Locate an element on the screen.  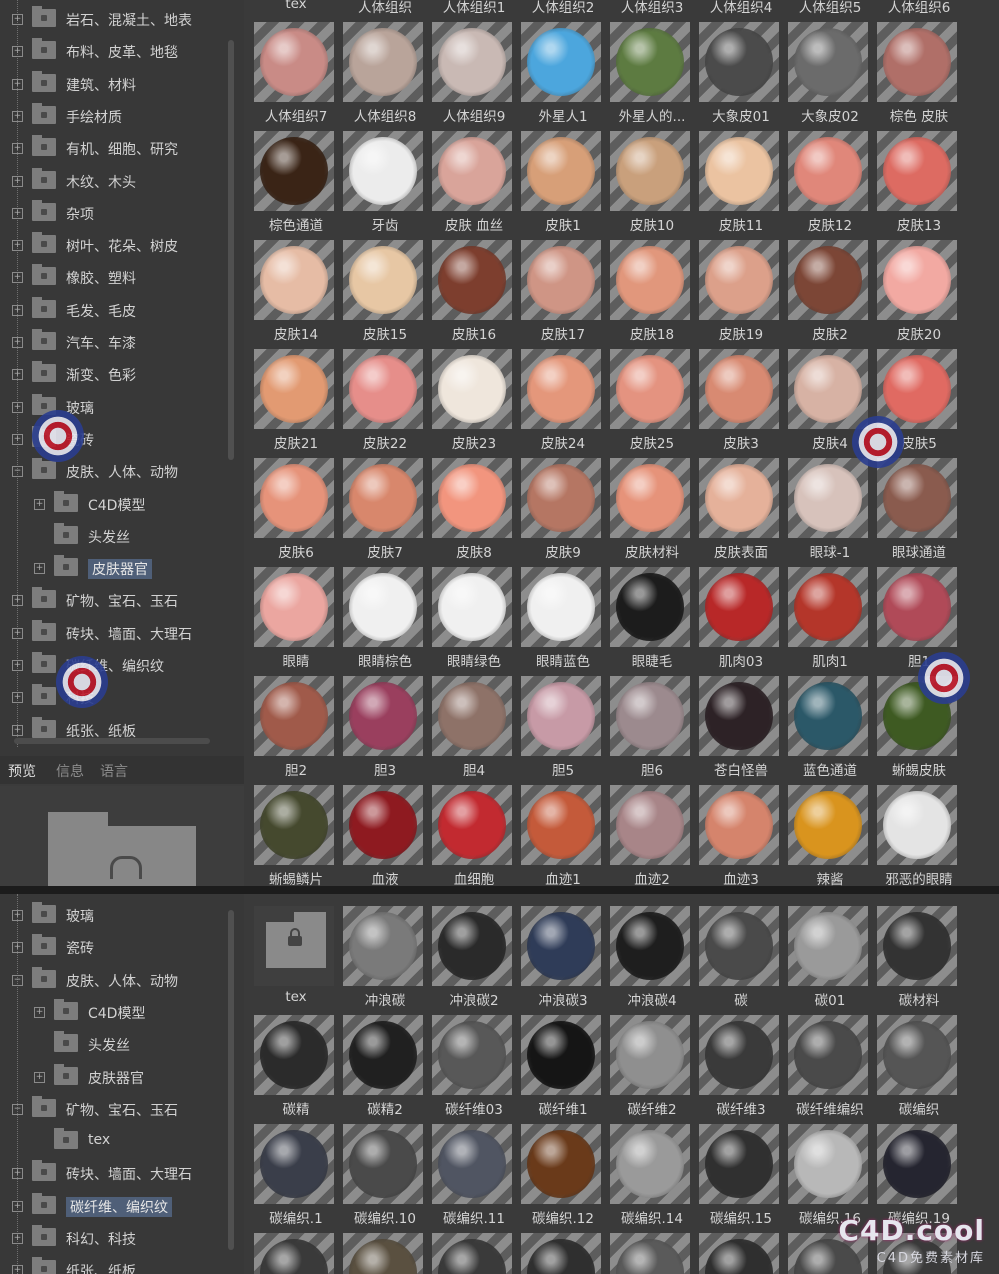
material-cell: 碳材料 is located at coordinates (919, 958).